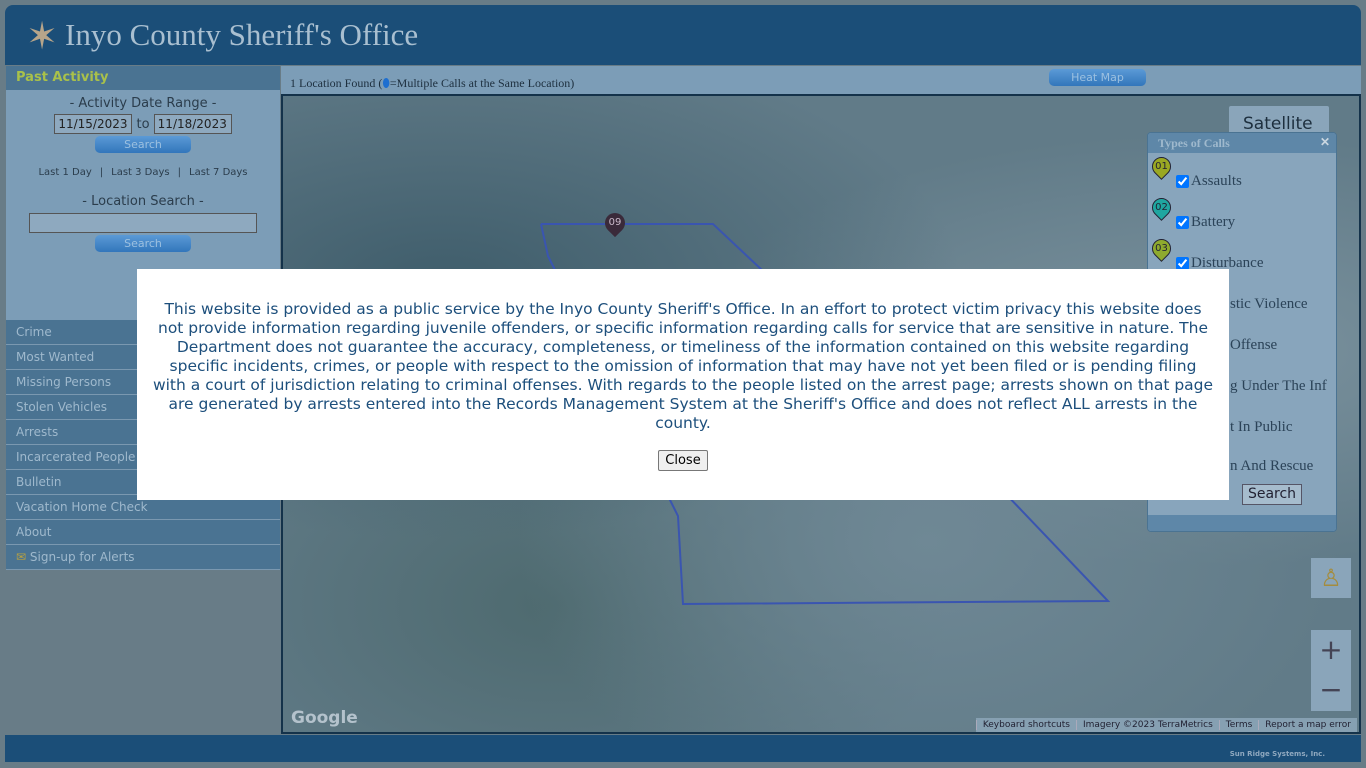 Image resolution: width=1366 pixels, height=768 pixels. Describe the element at coordinates (143, 144) in the screenshot. I see `date-search-button: Search` at that location.